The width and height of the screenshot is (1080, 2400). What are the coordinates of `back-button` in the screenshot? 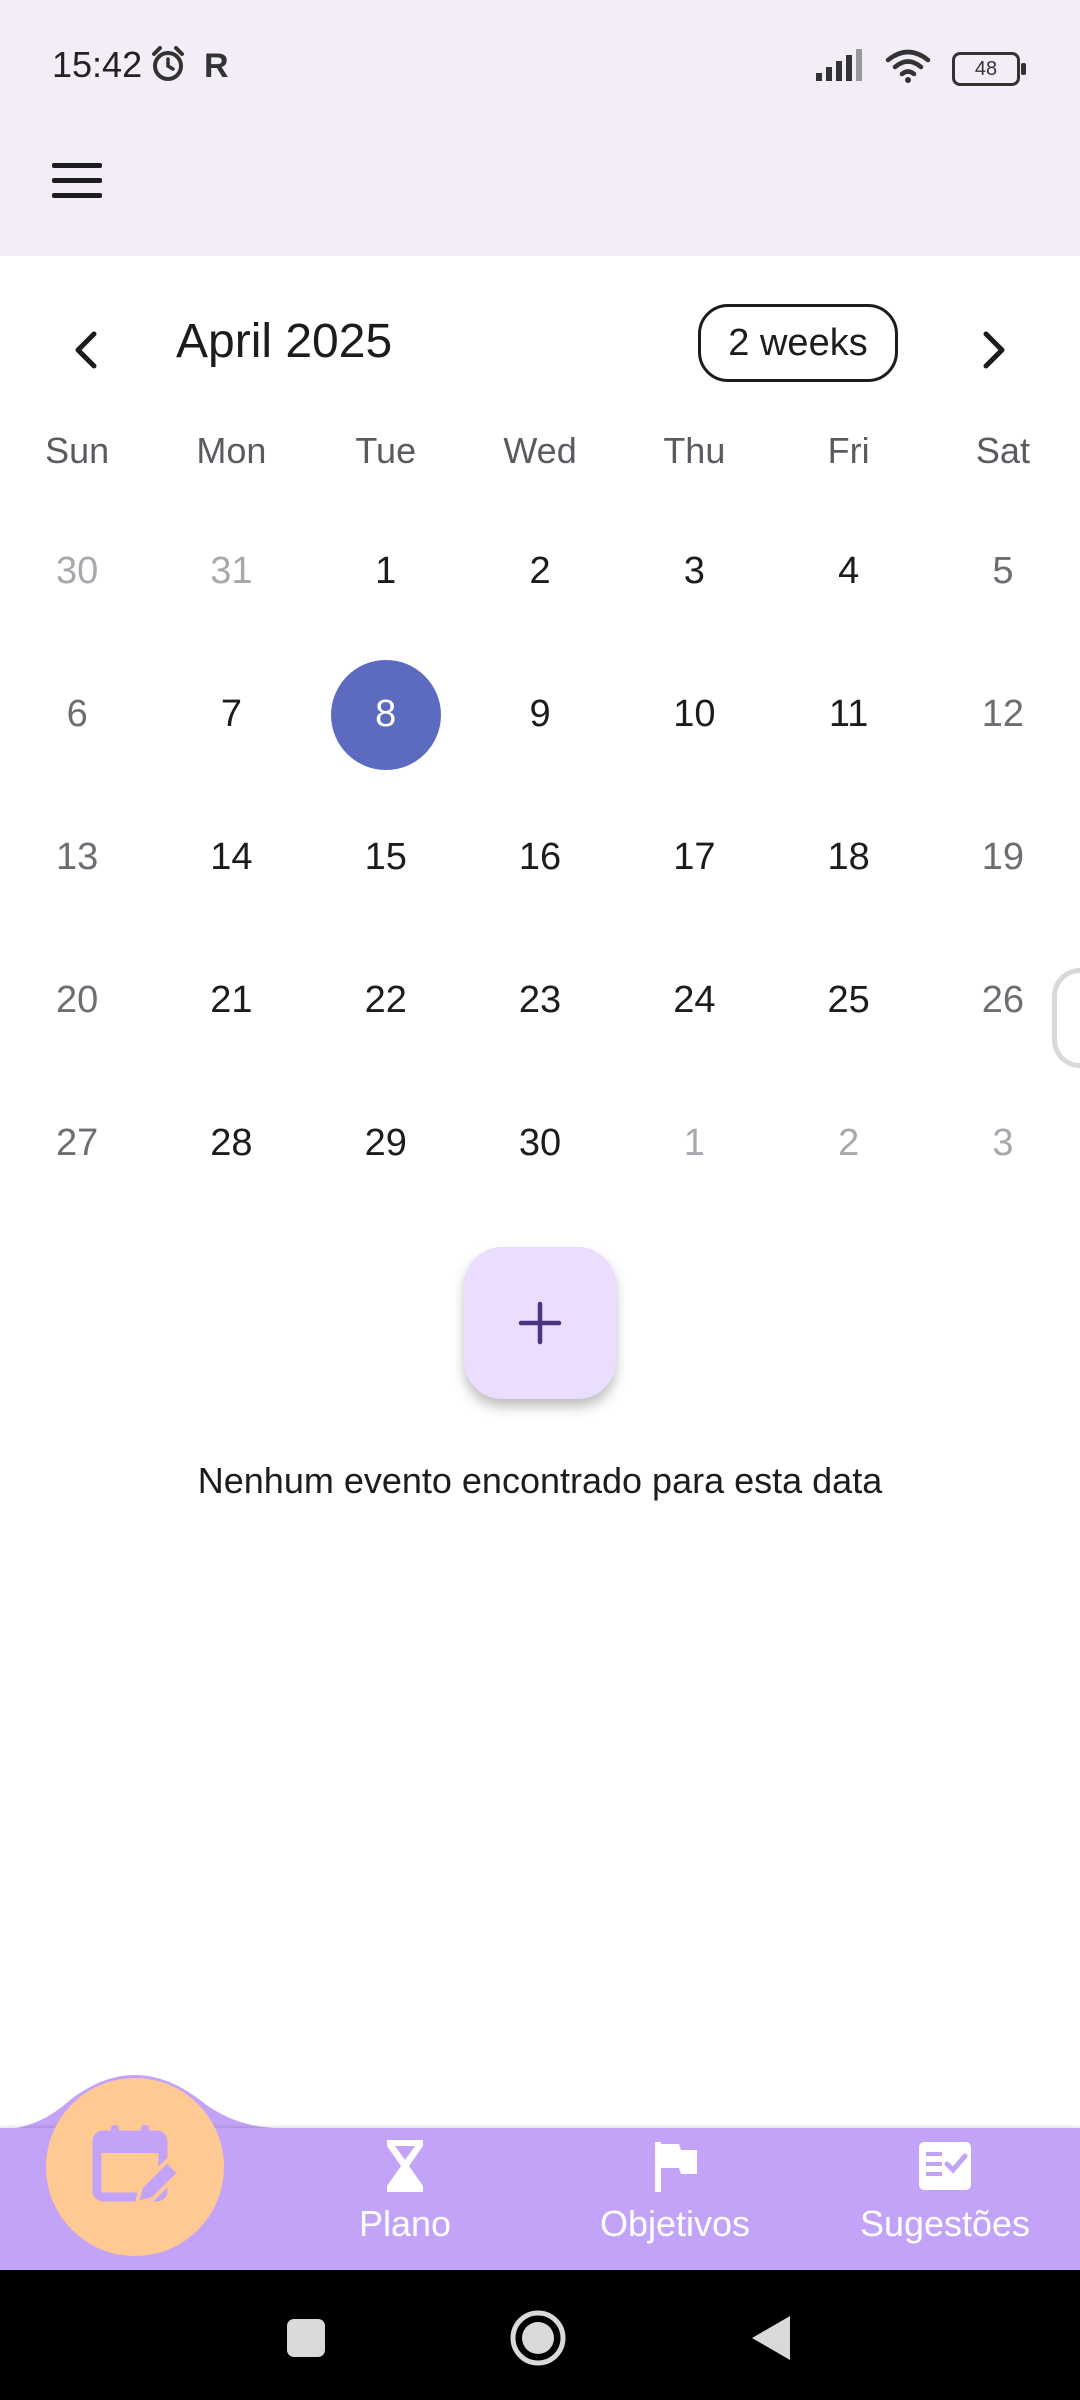 It's located at (772, 2338).